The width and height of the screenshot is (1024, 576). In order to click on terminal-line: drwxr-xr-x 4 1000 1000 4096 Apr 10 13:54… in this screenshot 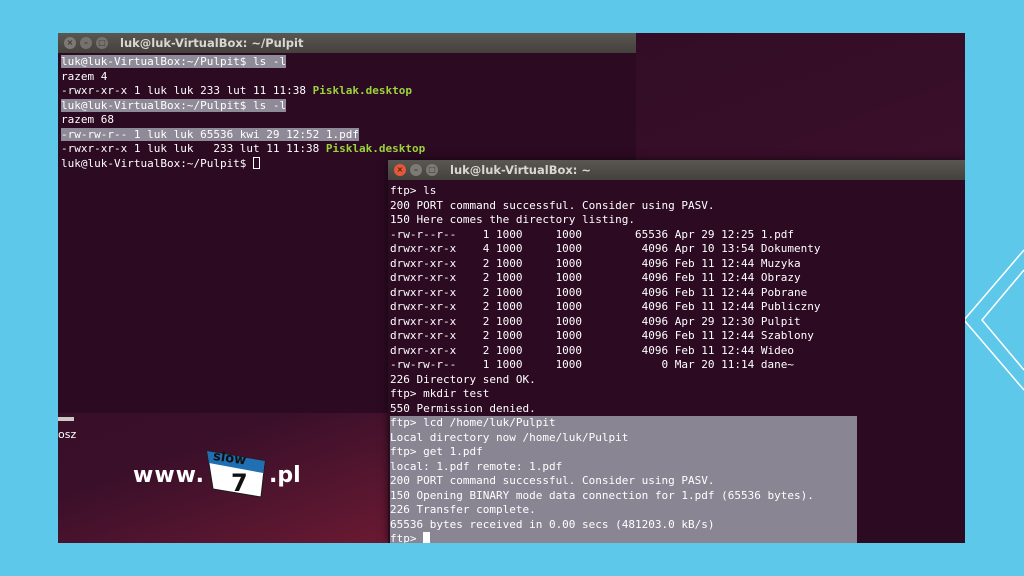, I will do `click(605, 248)`.